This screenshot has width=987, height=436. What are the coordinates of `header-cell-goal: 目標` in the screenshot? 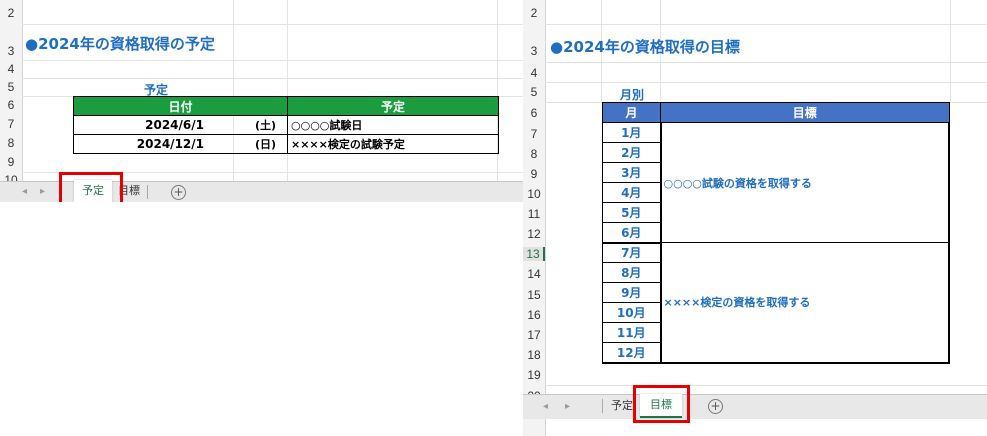 It's located at (805, 112).